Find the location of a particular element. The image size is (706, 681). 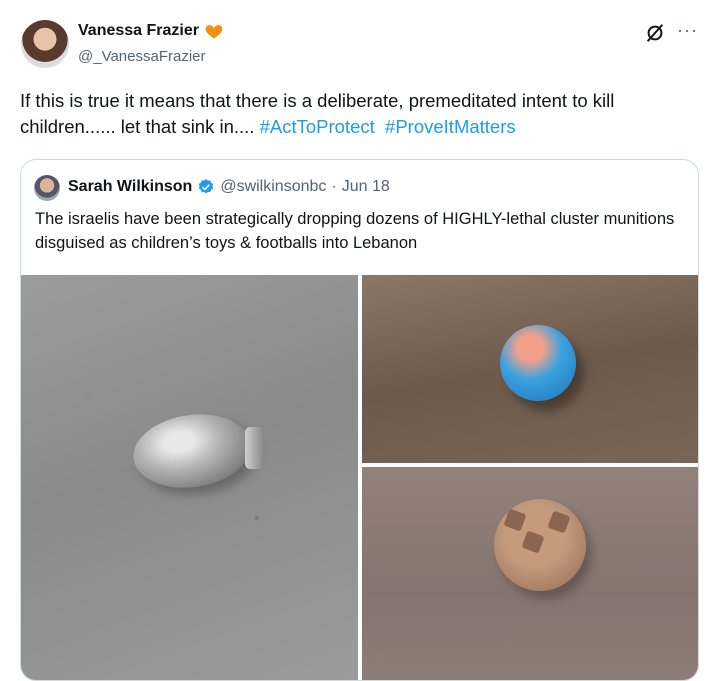

orange-heart-icon is located at coordinates (214, 32).